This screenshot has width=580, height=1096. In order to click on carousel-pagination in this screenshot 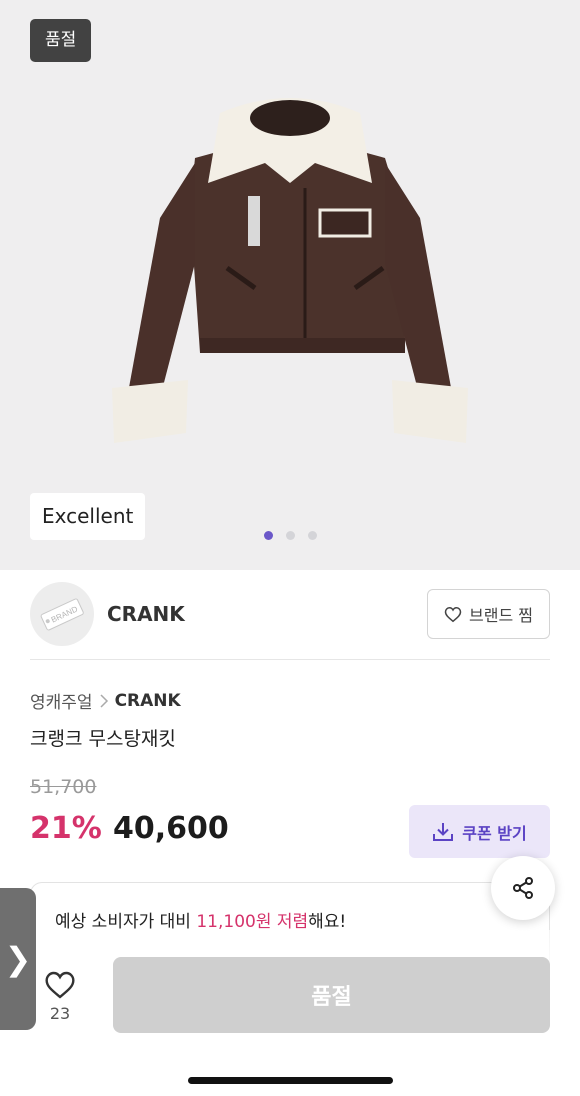, I will do `click(290, 535)`.